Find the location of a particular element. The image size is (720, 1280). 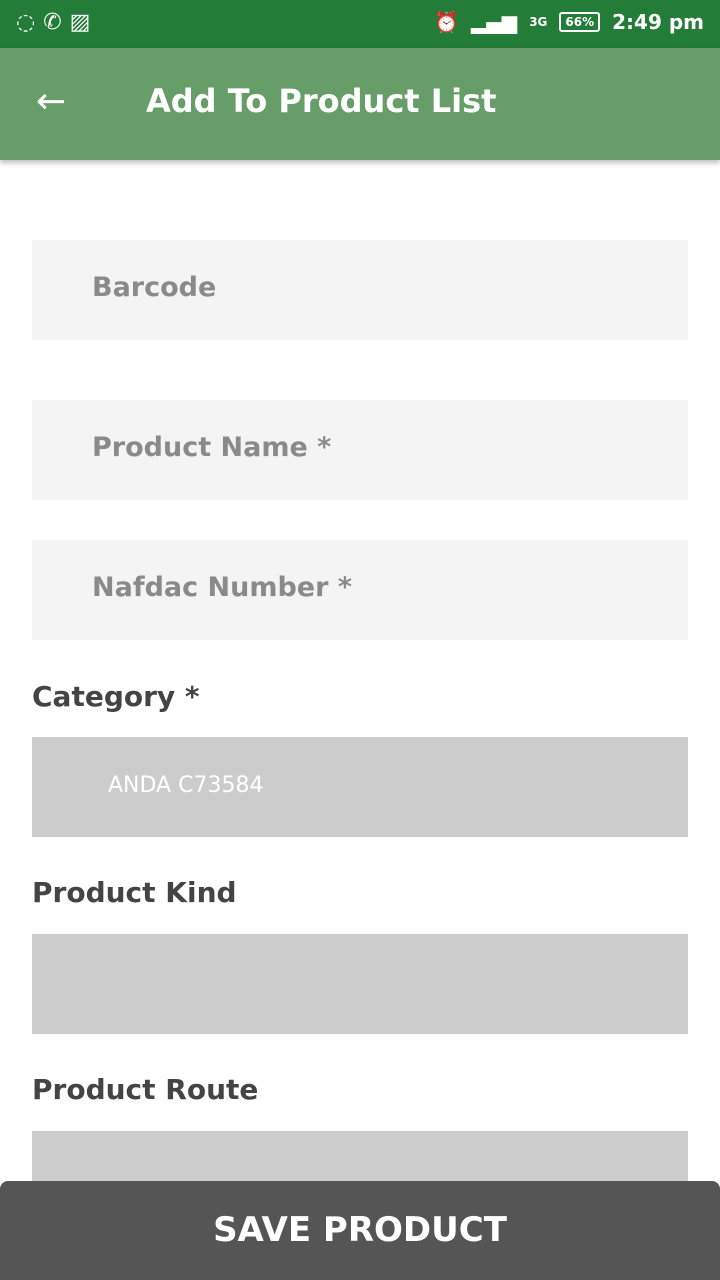

app-bar: ← Add To Product List is located at coordinates (360, 104).